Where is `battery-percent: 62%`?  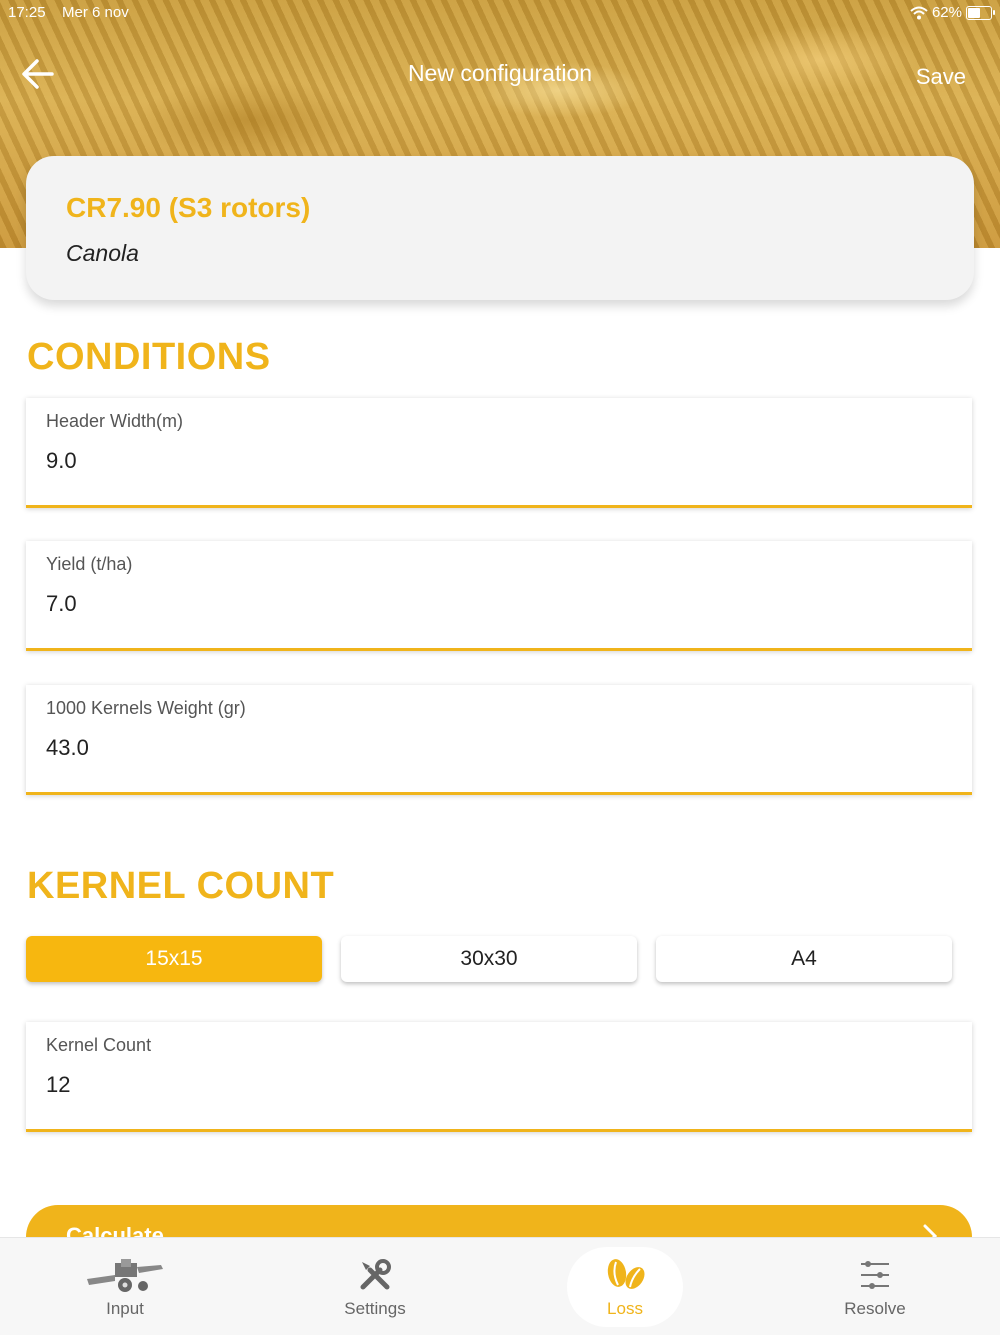 battery-percent: 62% is located at coordinates (946, 12).